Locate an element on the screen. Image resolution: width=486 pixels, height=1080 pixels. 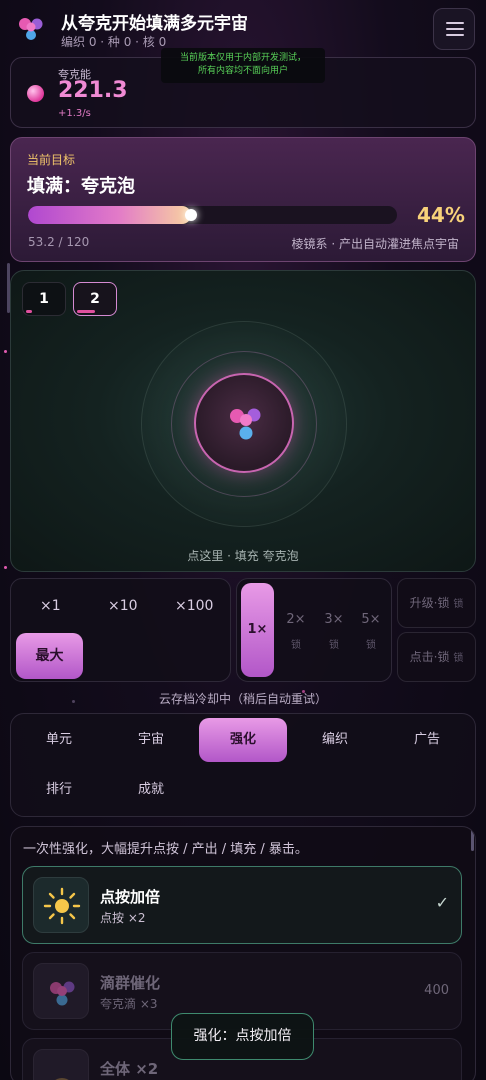
upgrade-effect: 点按 ×2 is located at coordinates (123, 918).